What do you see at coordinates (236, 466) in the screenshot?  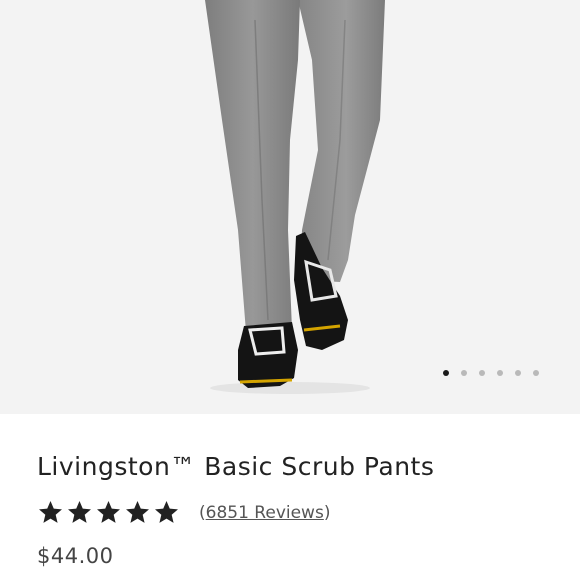 I see `product-title: Livingston™ Basic Scrub Pants` at bounding box center [236, 466].